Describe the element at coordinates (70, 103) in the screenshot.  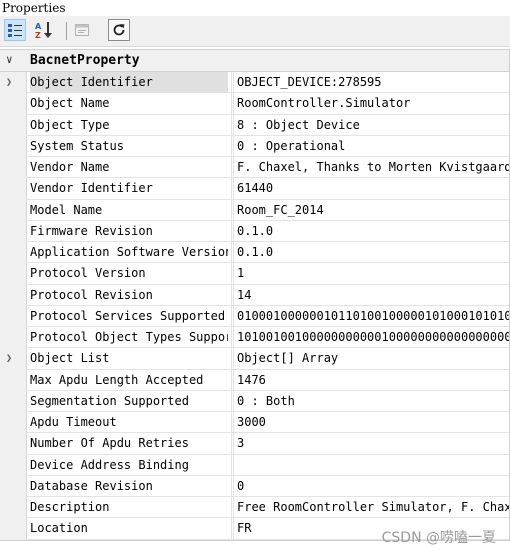
I see `property-name: Object Name` at that location.